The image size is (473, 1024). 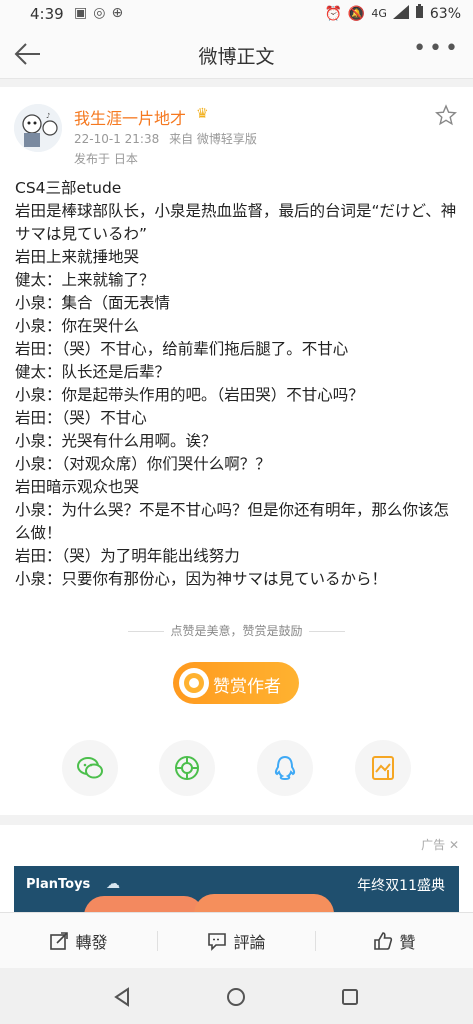 I want to click on notification-icons: ▣◎⊕, so click(x=101, y=13).